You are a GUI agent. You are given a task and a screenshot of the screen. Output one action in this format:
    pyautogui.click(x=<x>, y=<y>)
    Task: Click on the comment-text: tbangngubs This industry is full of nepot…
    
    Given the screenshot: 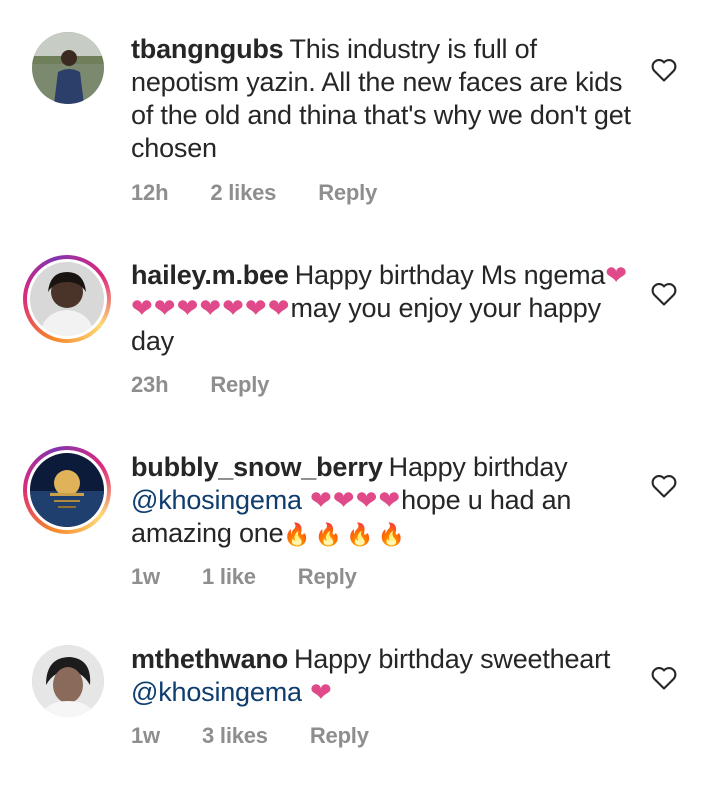 What is the action you would take?
    pyautogui.click(x=381, y=99)
    